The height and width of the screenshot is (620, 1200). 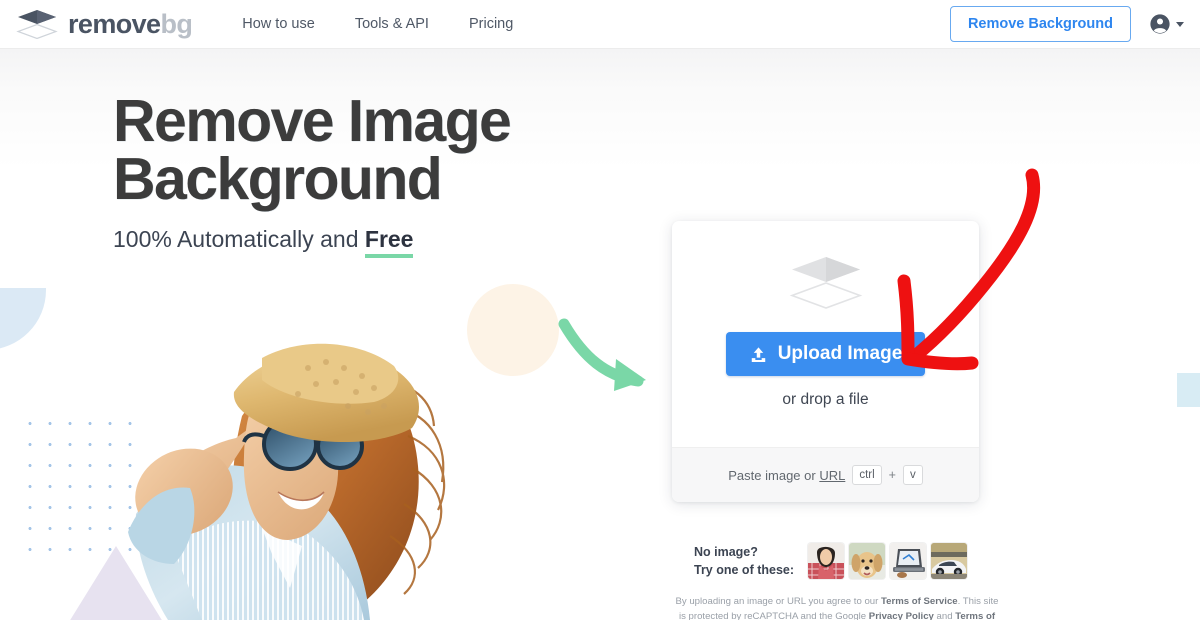 I want to click on main-nav: How to use Tools & API Pricing, so click(x=377, y=24).